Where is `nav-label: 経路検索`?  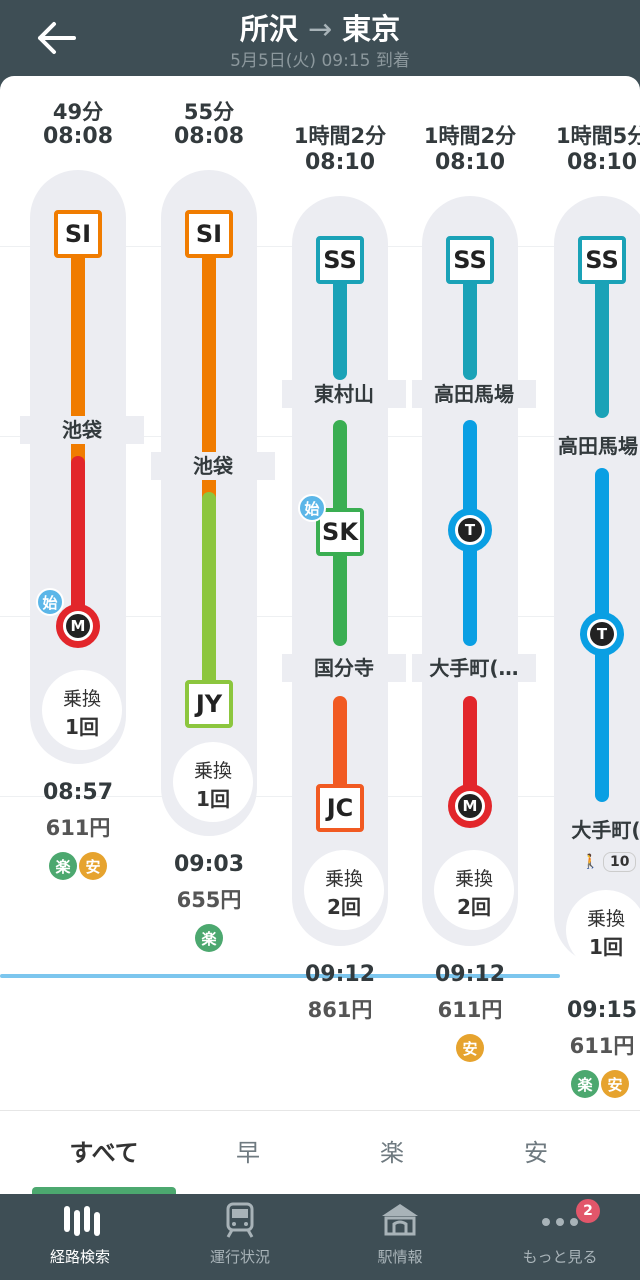 nav-label: 経路検索 is located at coordinates (79, 1257).